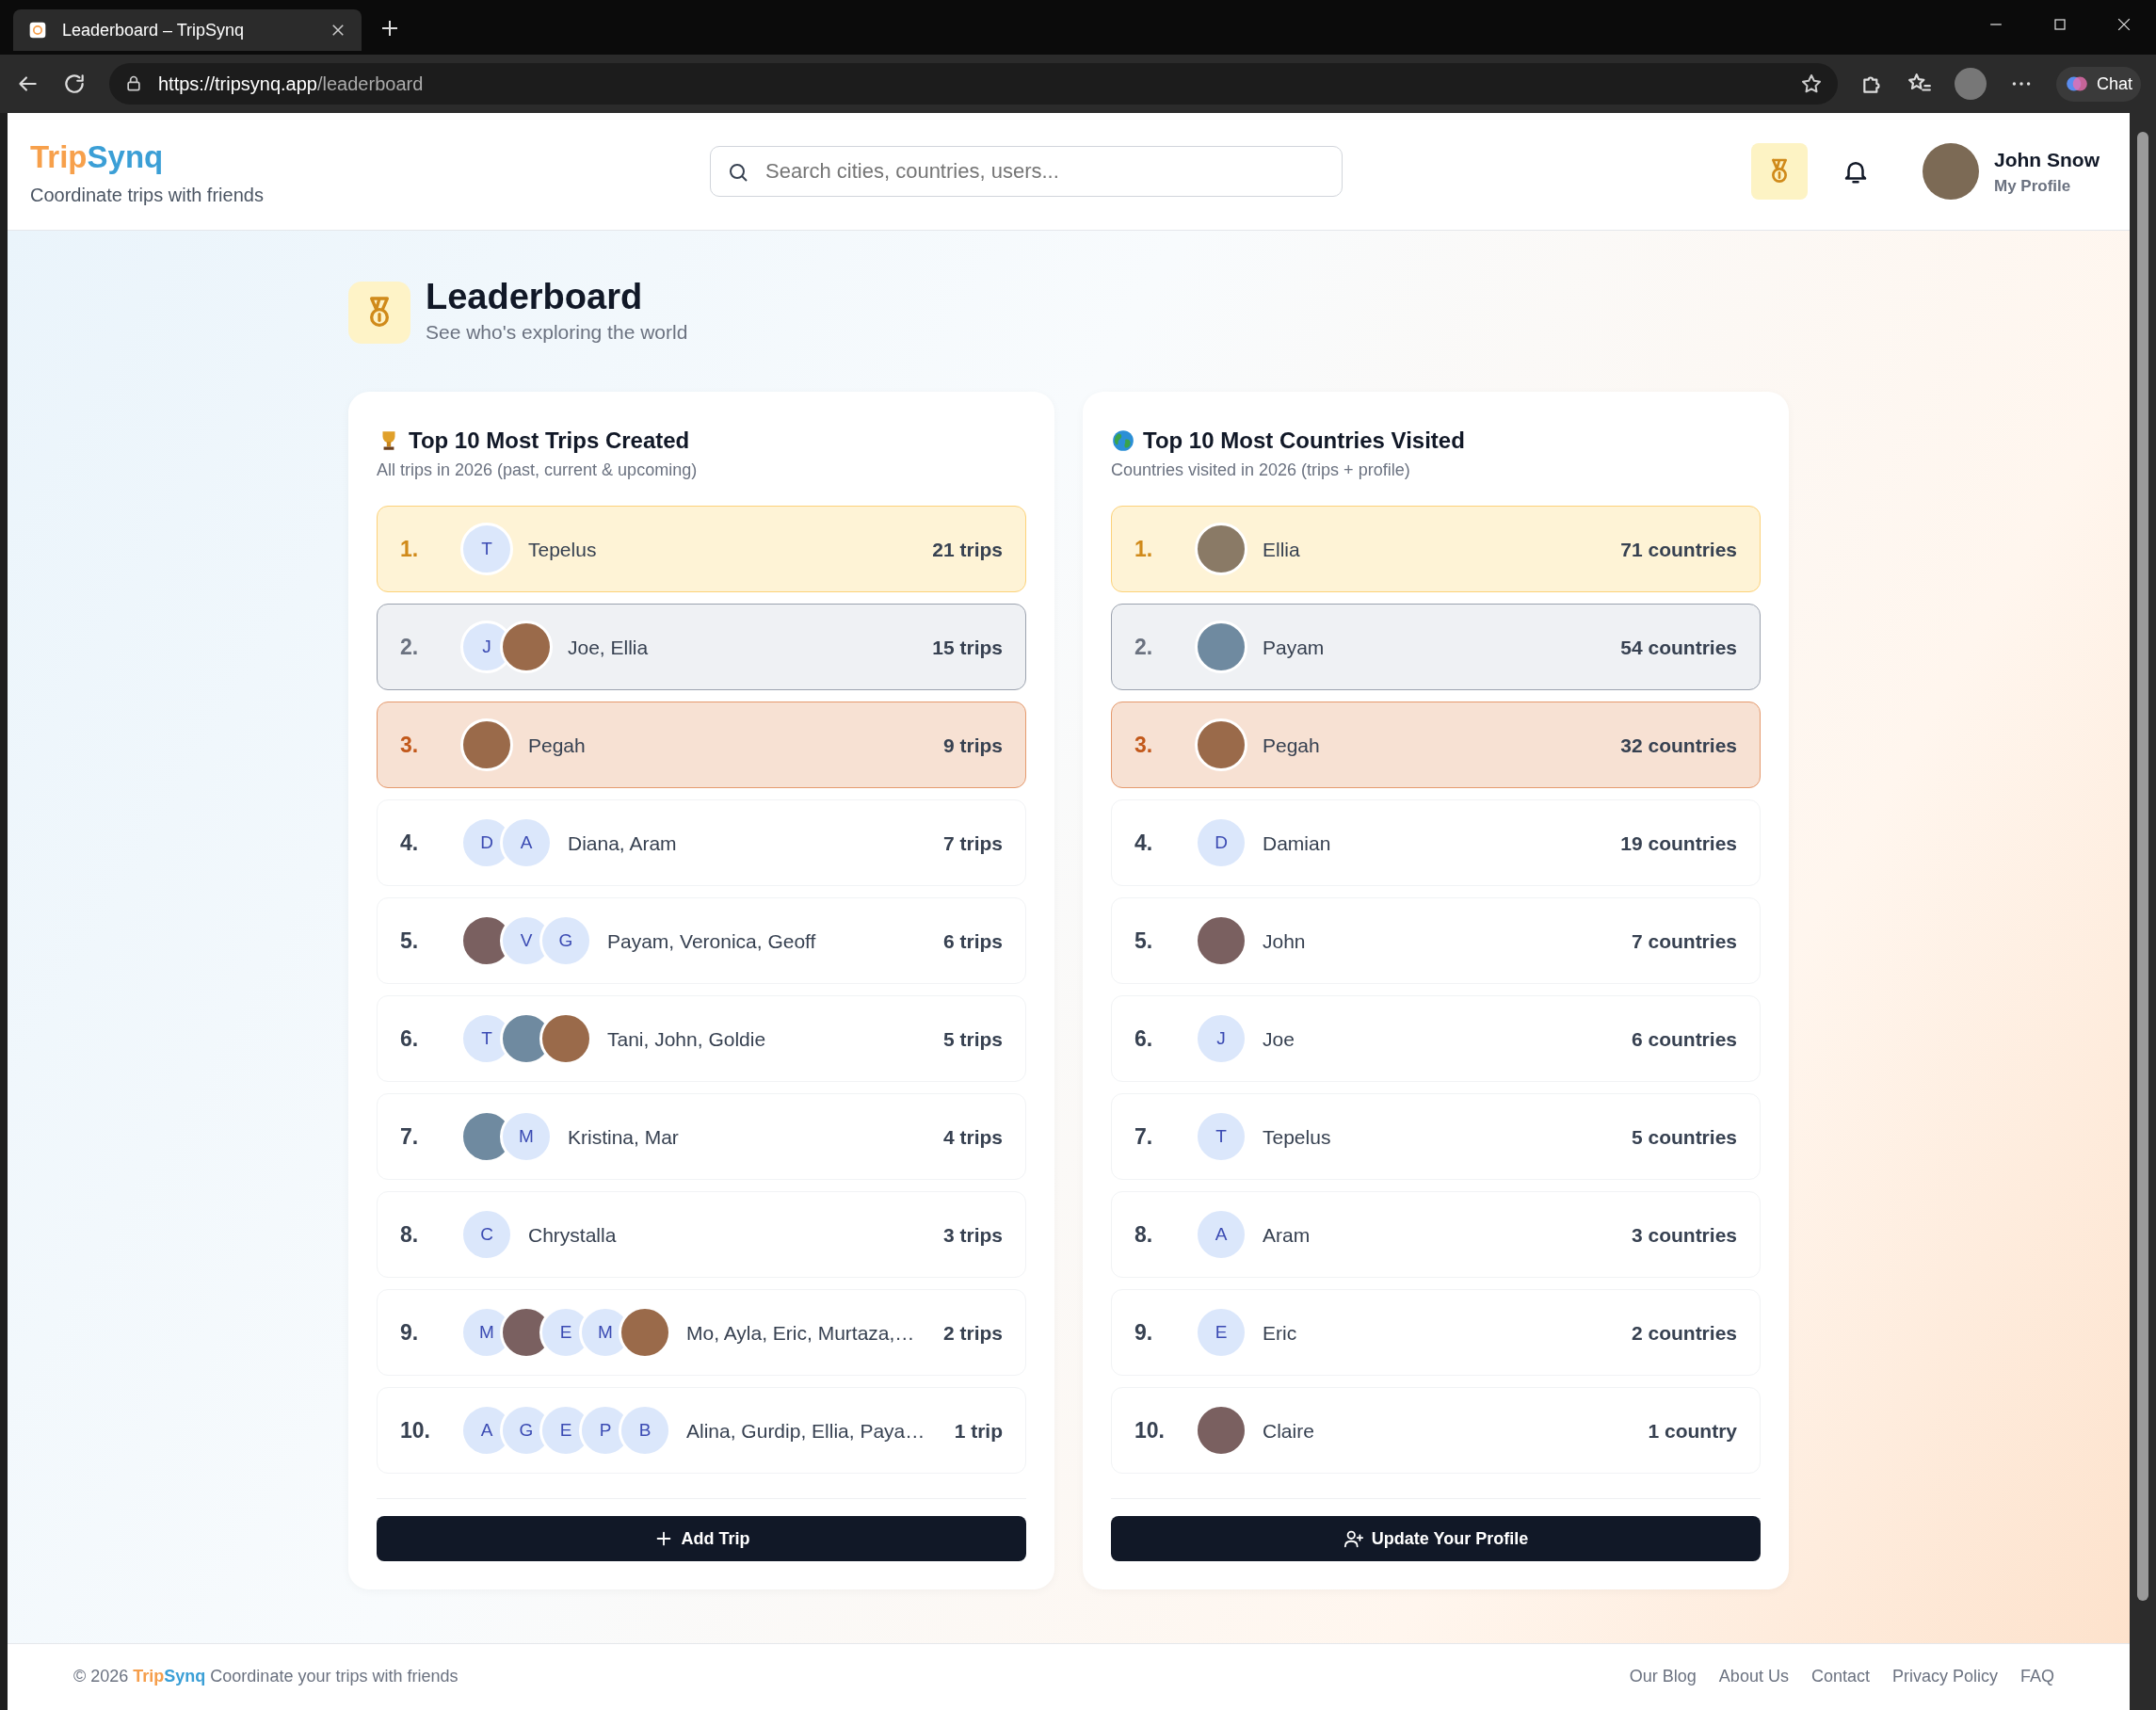 The width and height of the screenshot is (2156, 1710). What do you see at coordinates (1970, 84) in the screenshot?
I see `profile-avatar` at bounding box center [1970, 84].